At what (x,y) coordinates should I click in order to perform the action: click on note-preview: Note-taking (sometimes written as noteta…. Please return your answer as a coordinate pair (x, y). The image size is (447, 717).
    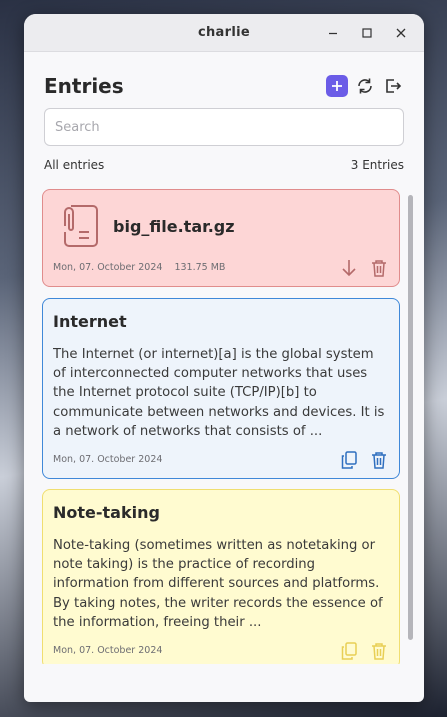
    Looking at the image, I should click on (218, 584).